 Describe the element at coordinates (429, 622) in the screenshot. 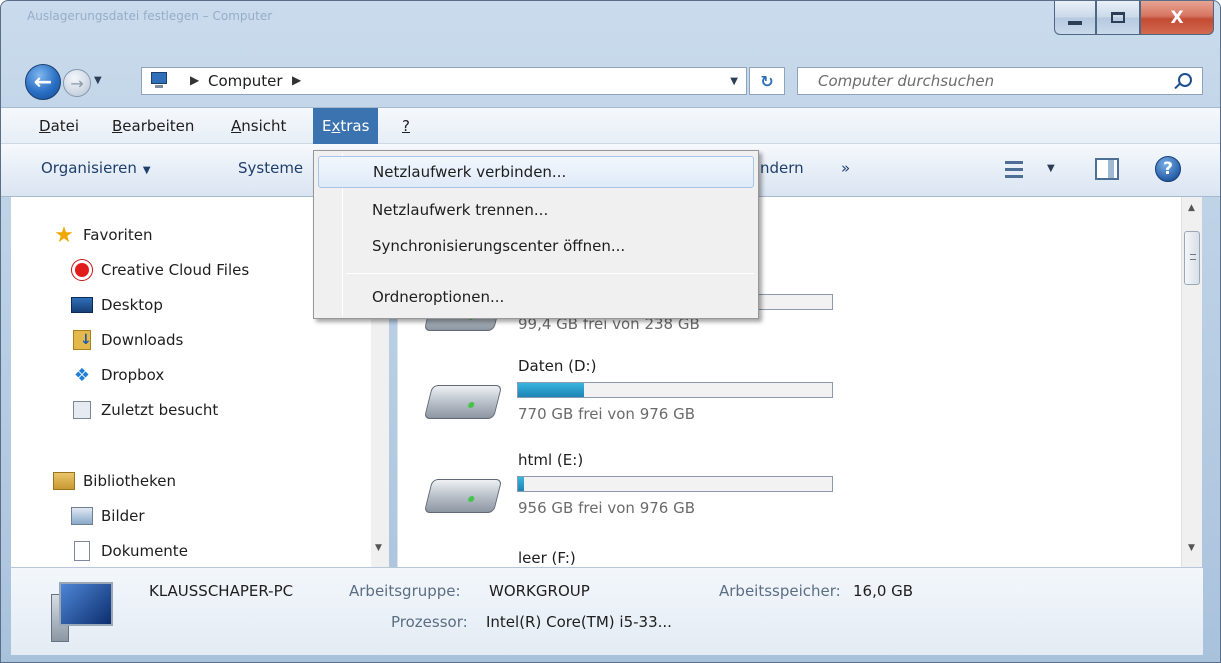

I see `processor-label: Prozessor:` at that location.